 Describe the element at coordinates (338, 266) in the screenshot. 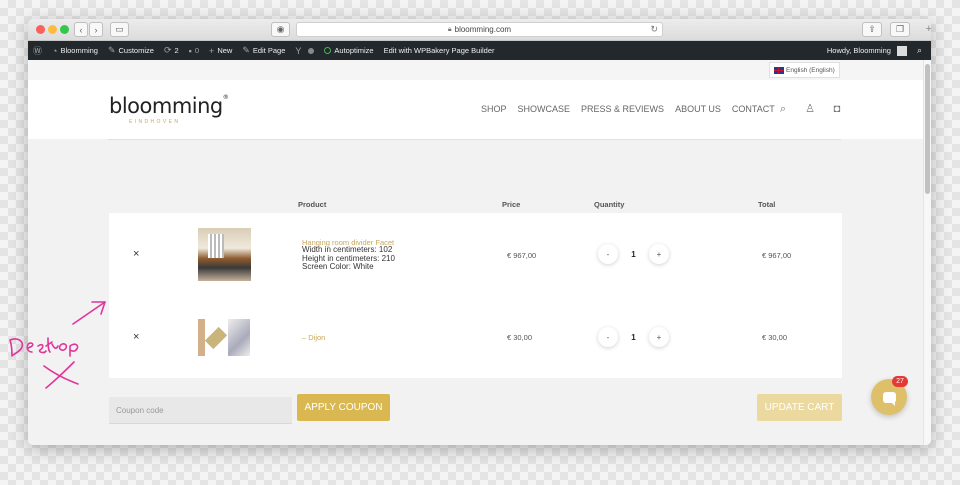

I see `meta-screen-color: Screen Color: White` at that location.